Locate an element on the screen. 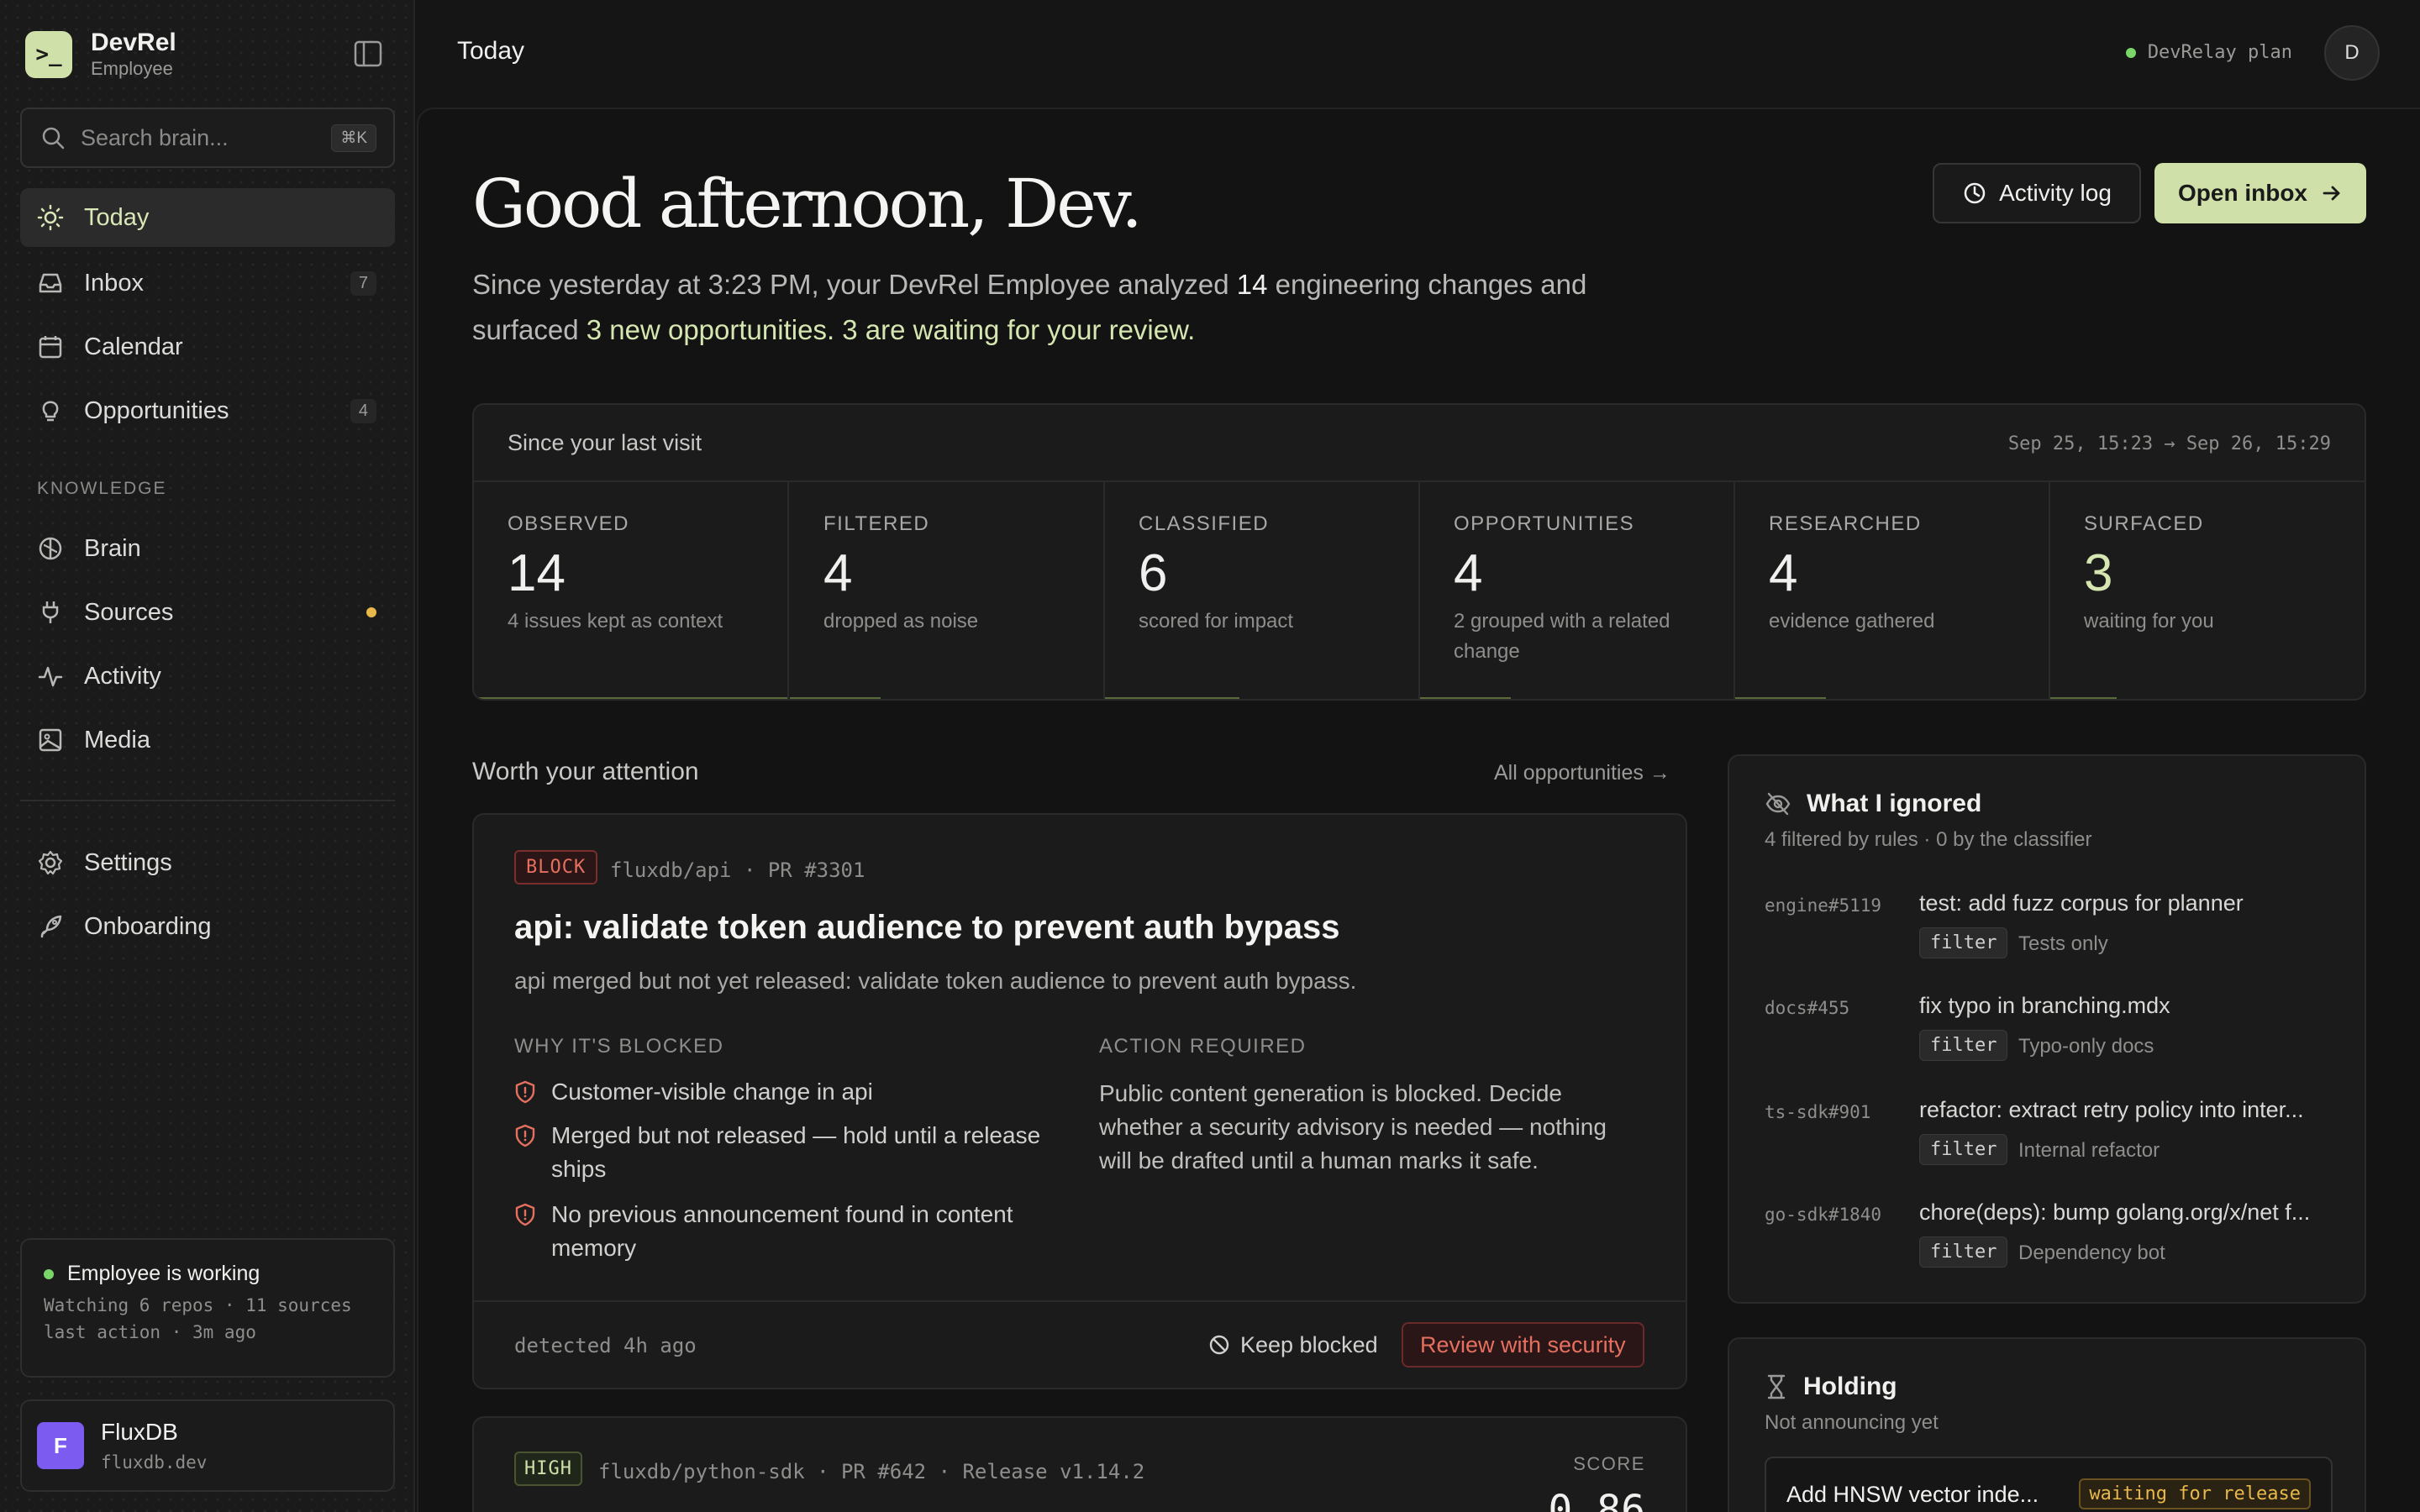 The image size is (2420, 1512). sidebar-item-label: Today is located at coordinates (117, 217).